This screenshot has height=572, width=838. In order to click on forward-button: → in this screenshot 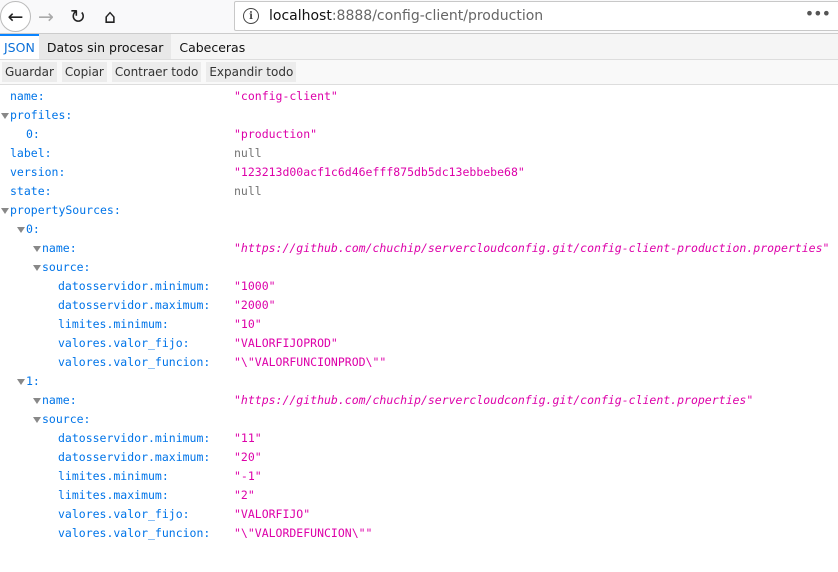, I will do `click(46, 17)`.